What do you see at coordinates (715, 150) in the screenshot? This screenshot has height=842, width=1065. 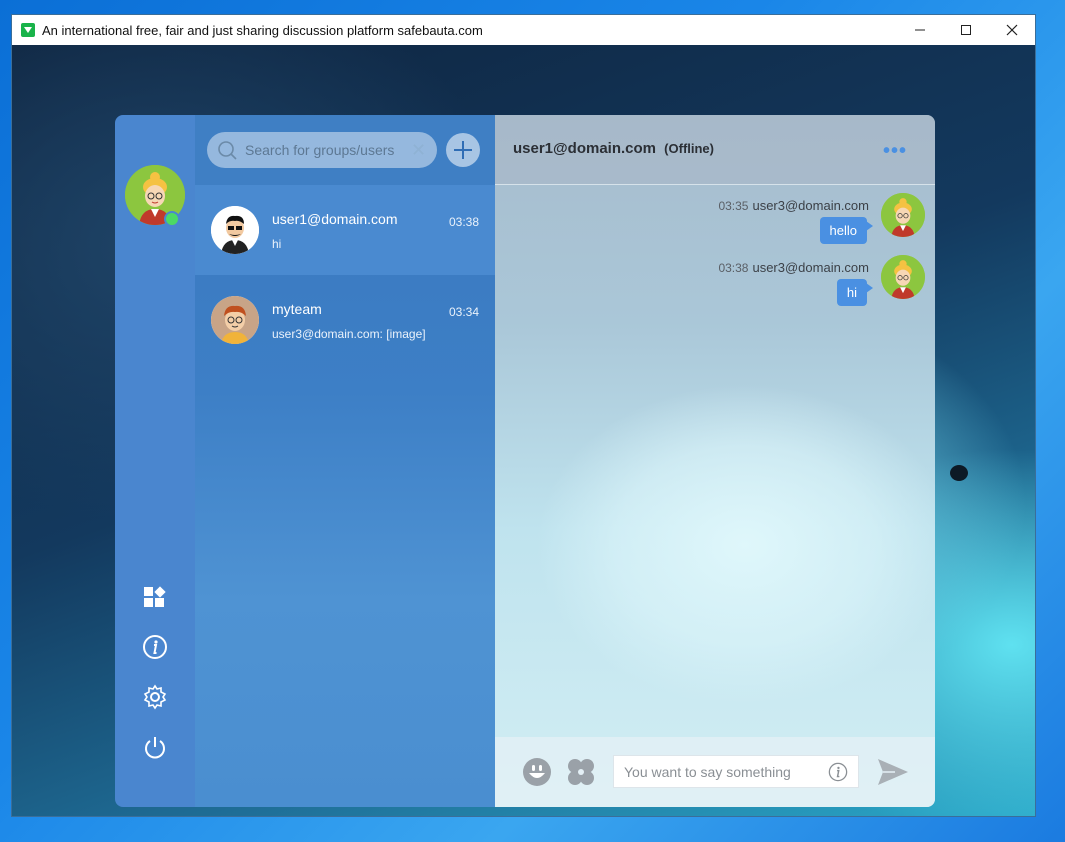 I see `chat-header: user1@domain.com (Offline) •••` at bounding box center [715, 150].